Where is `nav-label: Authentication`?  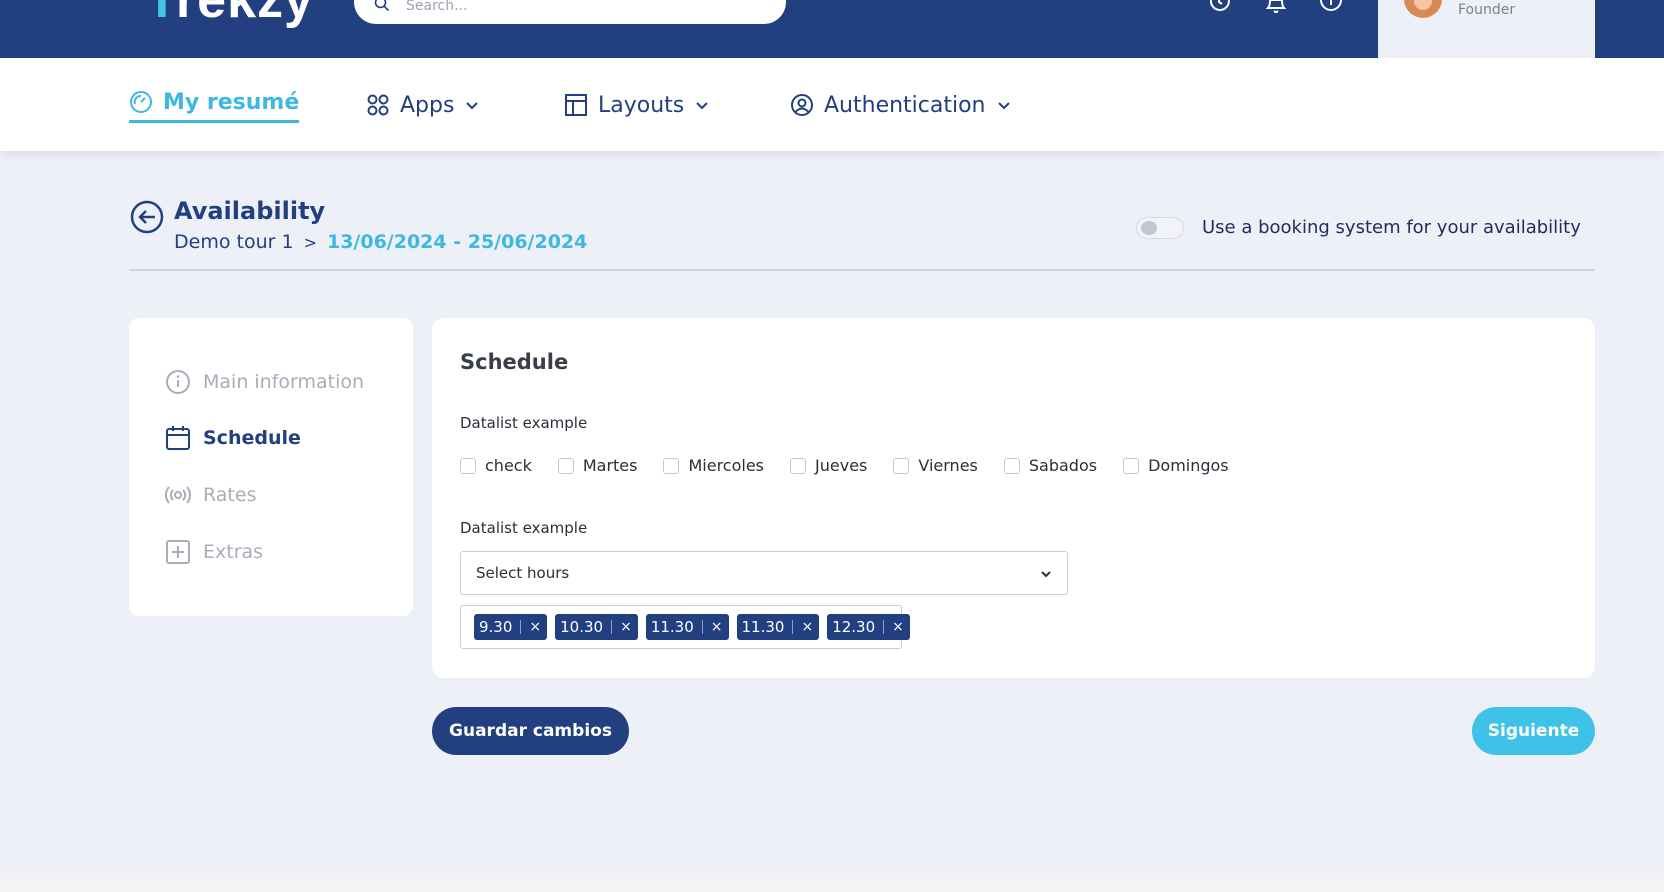 nav-label: Authentication is located at coordinates (905, 105).